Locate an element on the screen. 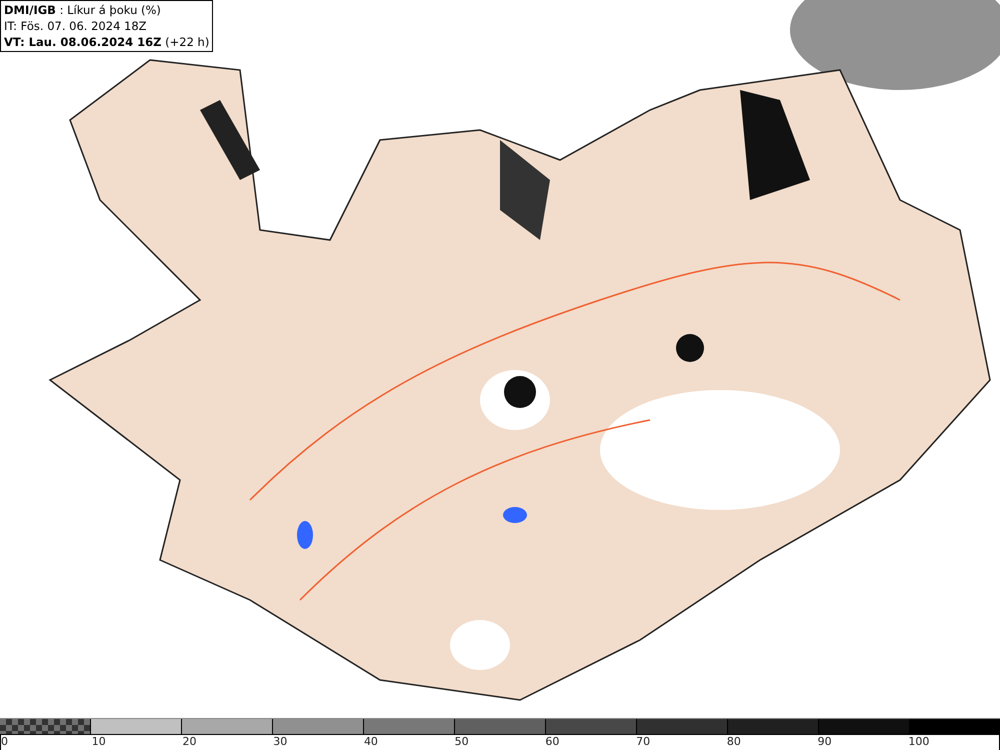  legend-label: 30 is located at coordinates (280, 742).